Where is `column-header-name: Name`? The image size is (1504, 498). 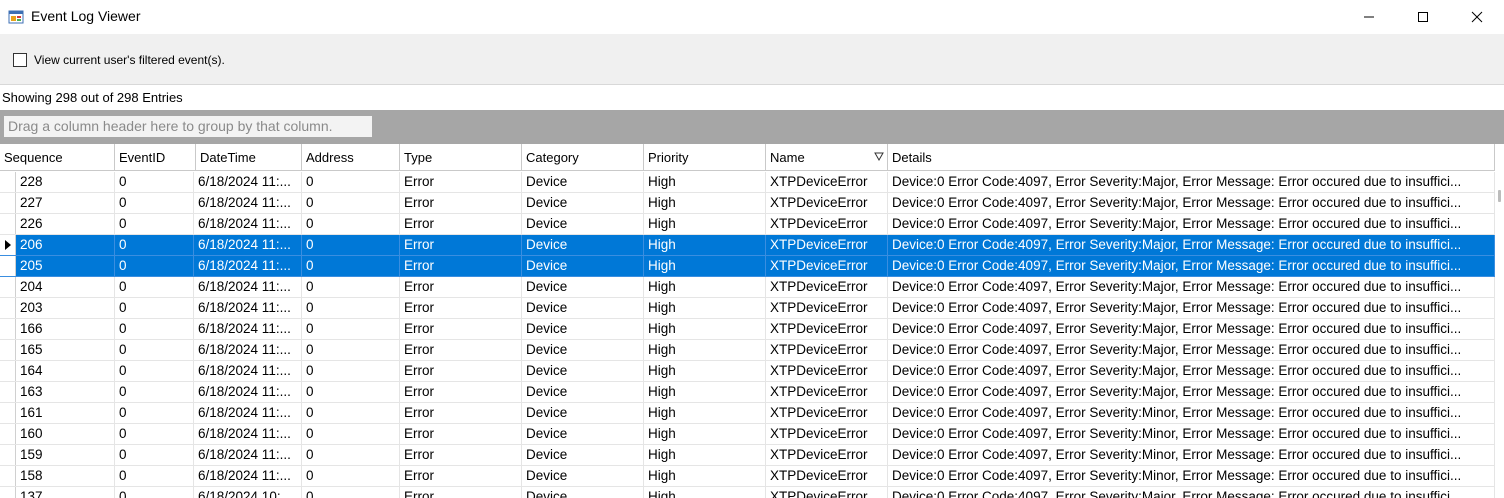 column-header-name: Name is located at coordinates (827, 157).